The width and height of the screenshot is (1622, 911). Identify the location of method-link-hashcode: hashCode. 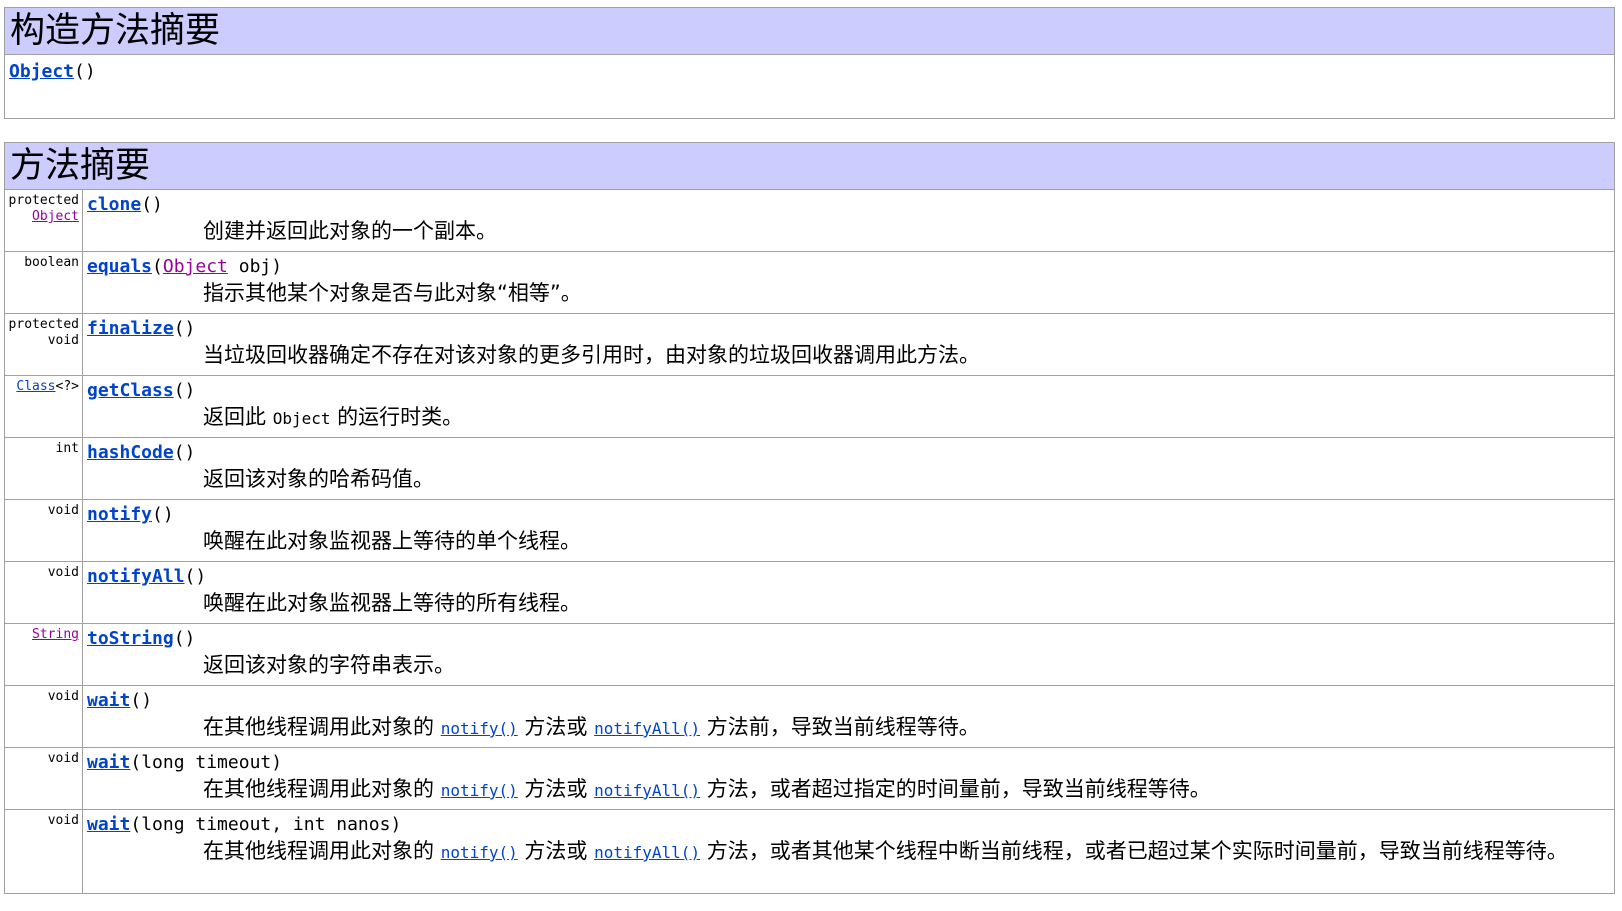
(130, 452).